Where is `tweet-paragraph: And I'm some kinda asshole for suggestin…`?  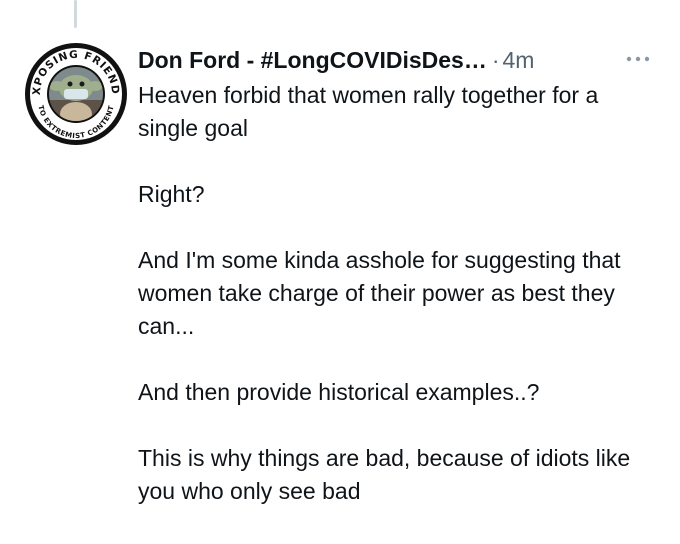
tweet-paragraph: And I'm some kinda asshole for suggestin… is located at coordinates (379, 293).